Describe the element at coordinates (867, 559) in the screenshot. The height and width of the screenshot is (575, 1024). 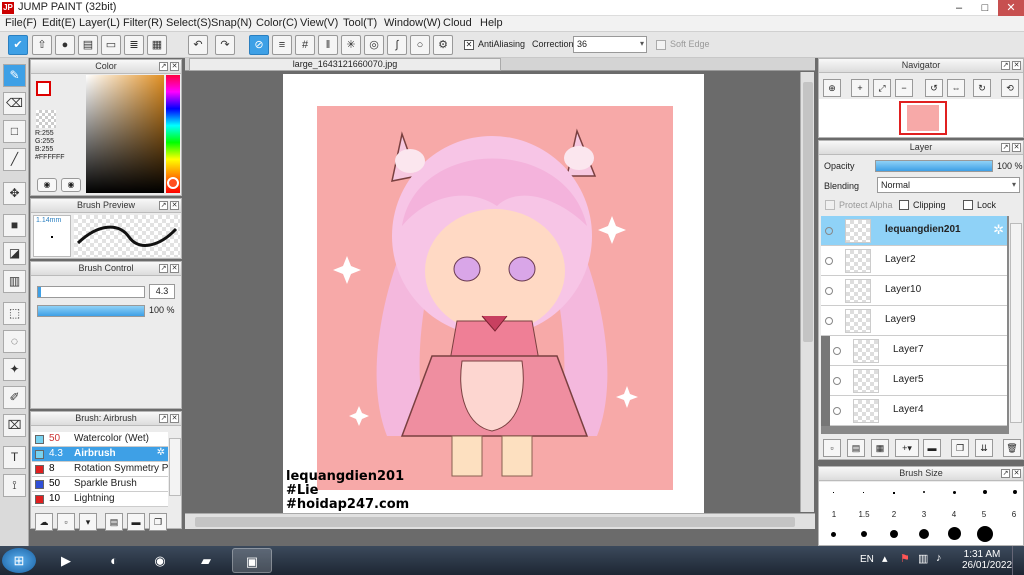
I see `language-indicator: EN` at that location.